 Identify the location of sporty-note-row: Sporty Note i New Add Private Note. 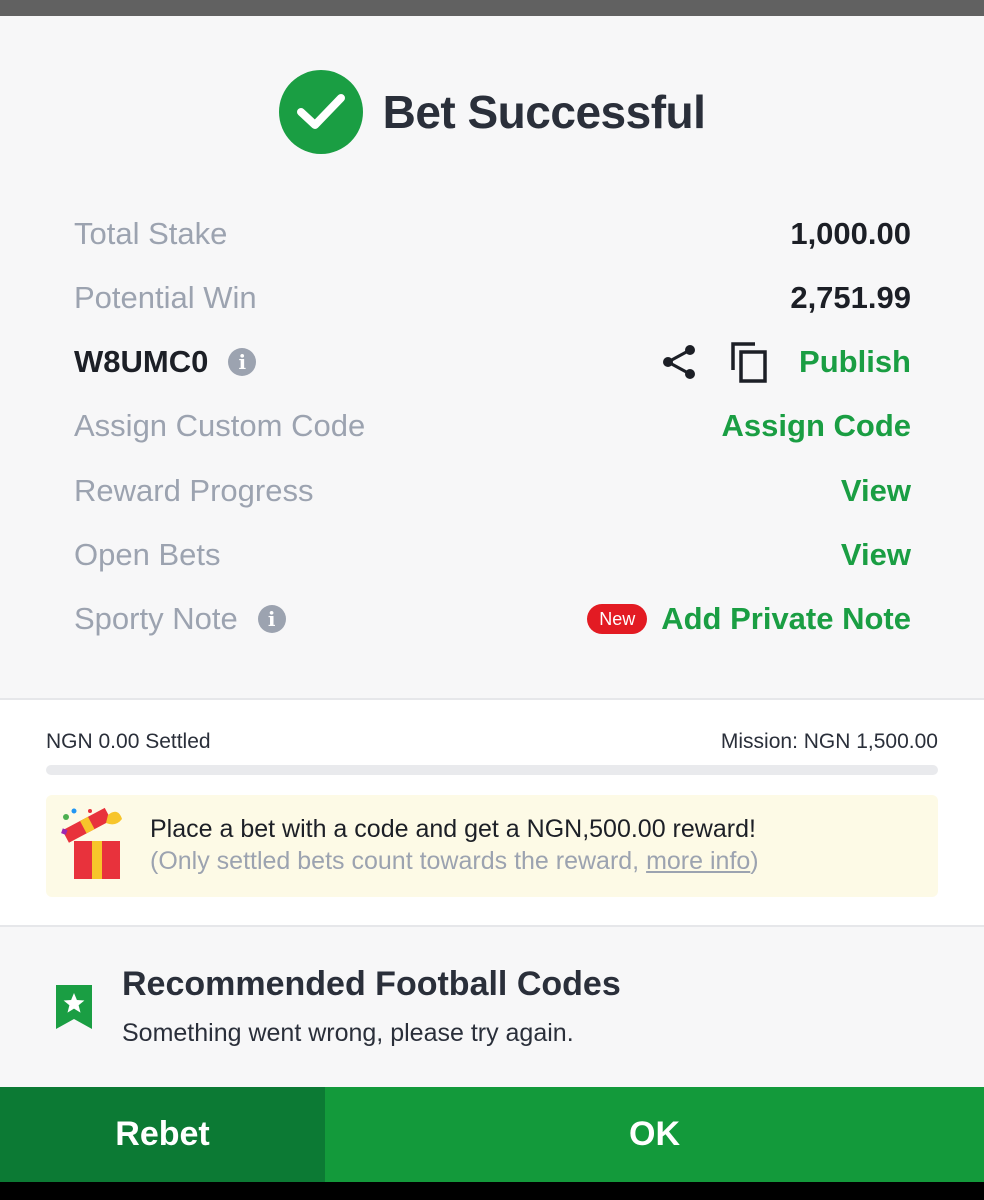
(492, 619).